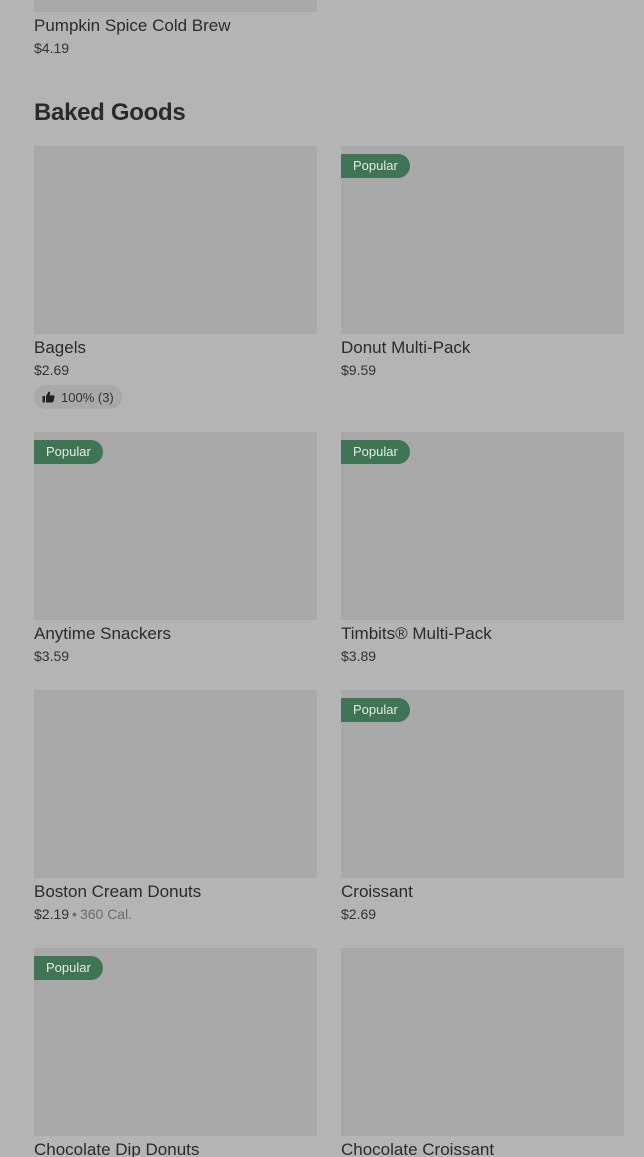  What do you see at coordinates (359, 656) in the screenshot?
I see `item-price: $3.89` at bounding box center [359, 656].